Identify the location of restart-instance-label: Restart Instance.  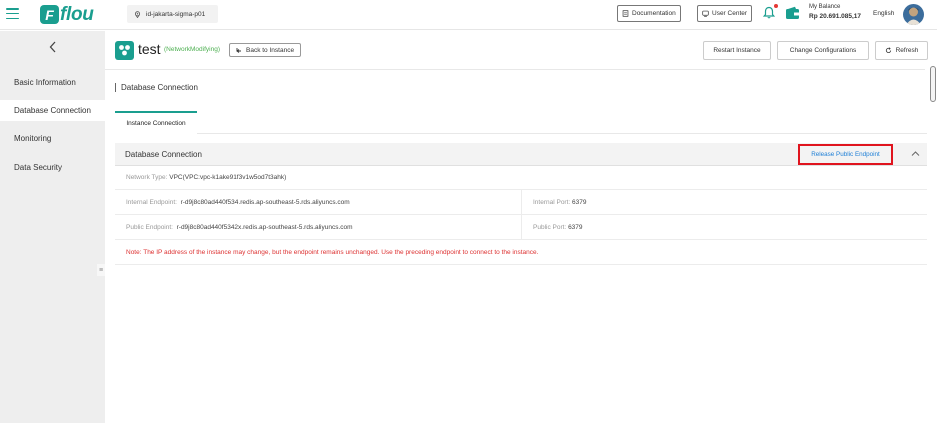
(737, 50).